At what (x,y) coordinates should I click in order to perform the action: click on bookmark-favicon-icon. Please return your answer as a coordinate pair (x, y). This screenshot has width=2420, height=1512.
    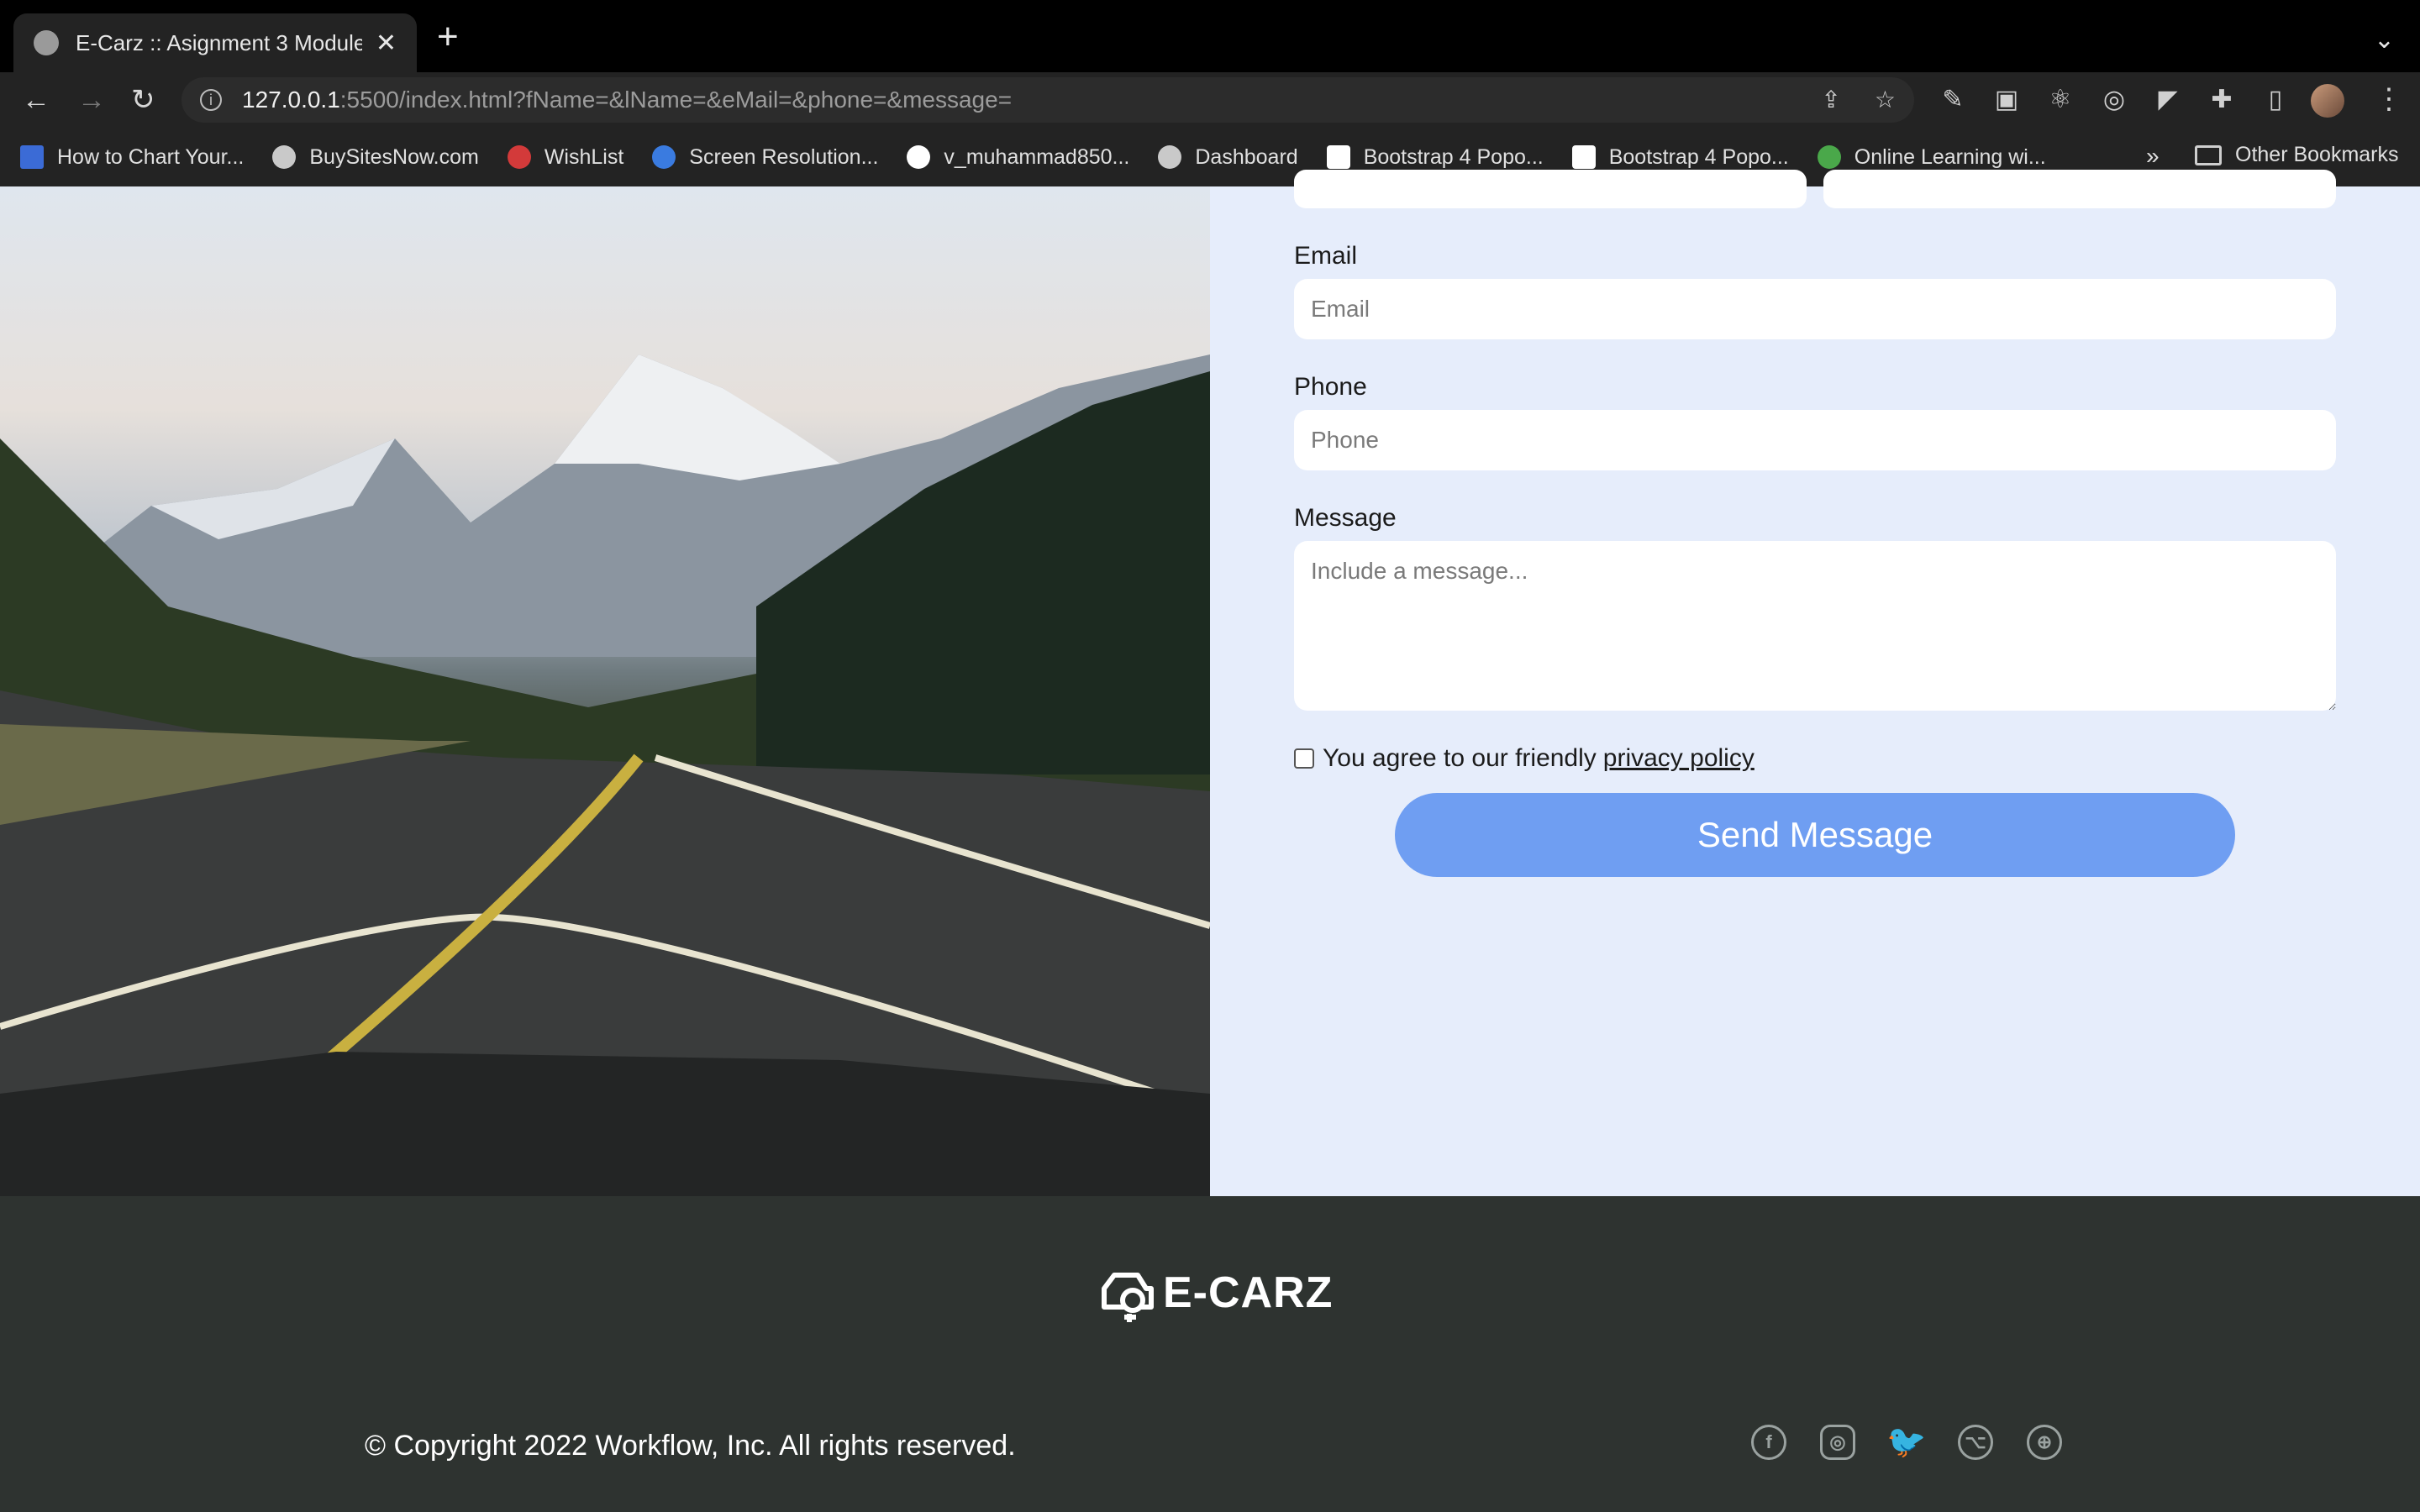
    Looking at the image, I should click on (32, 157).